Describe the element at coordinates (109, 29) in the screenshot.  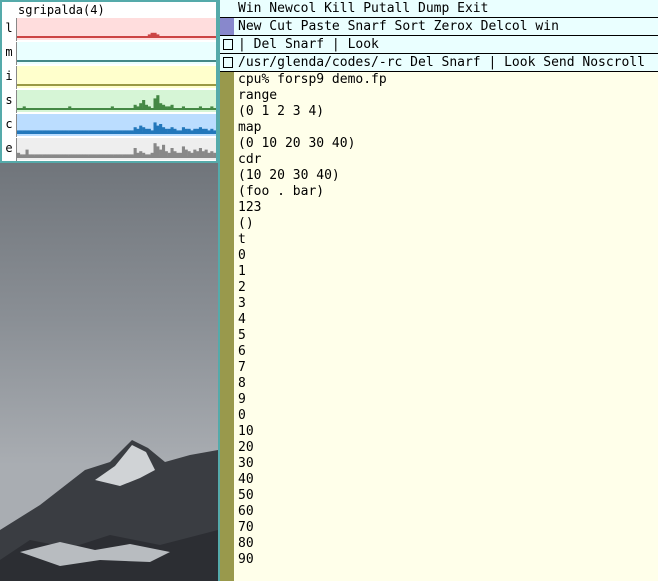
I see `stat-row-l: l` at that location.